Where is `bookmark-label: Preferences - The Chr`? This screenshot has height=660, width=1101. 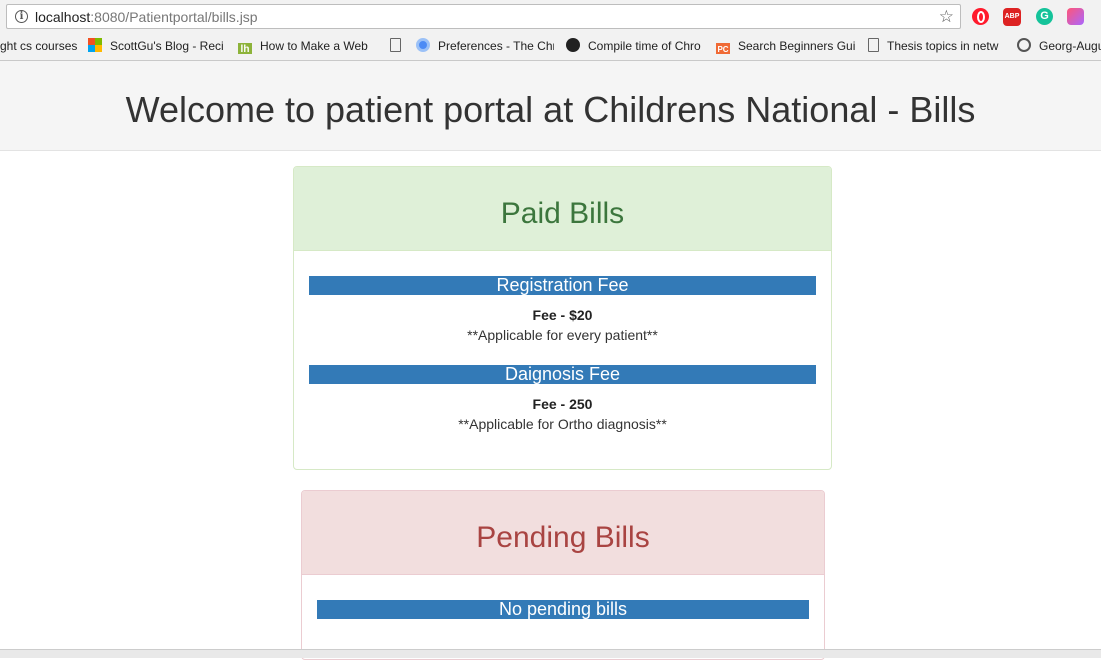
bookmark-label: Preferences - The Chr is located at coordinates (496, 46).